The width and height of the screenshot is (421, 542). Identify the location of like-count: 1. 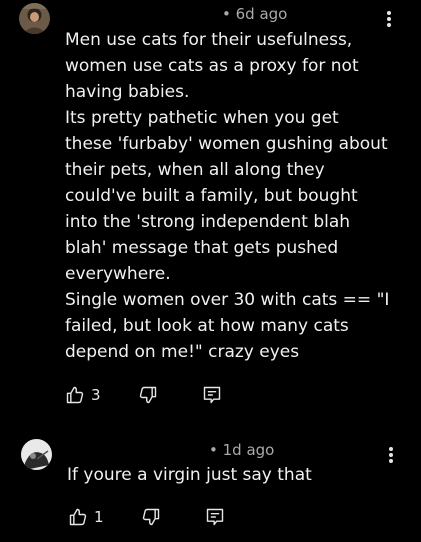
(99, 517).